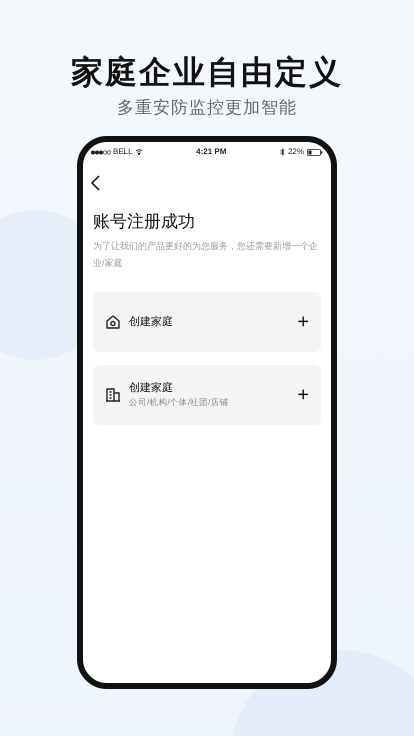 The height and width of the screenshot is (736, 414). I want to click on bluetooth-icon, so click(282, 152).